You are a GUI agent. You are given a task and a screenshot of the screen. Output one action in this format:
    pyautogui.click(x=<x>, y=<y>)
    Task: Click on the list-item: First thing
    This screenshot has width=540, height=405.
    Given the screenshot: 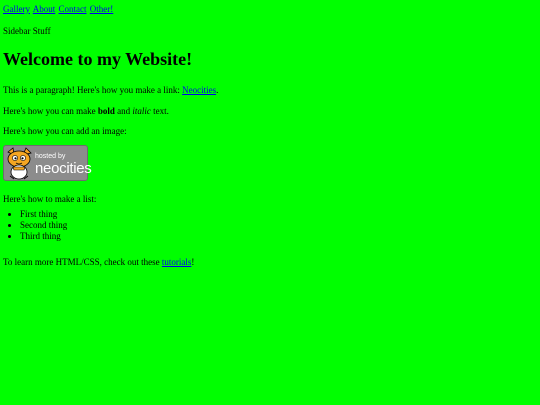 What is the action you would take?
    pyautogui.click(x=43, y=214)
    